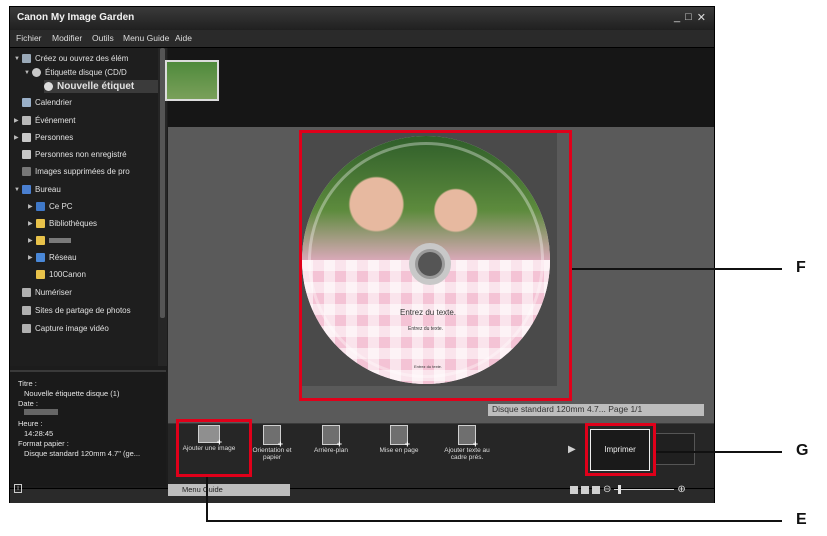  I want to click on callout-line-e-vertical, so click(207, 499).